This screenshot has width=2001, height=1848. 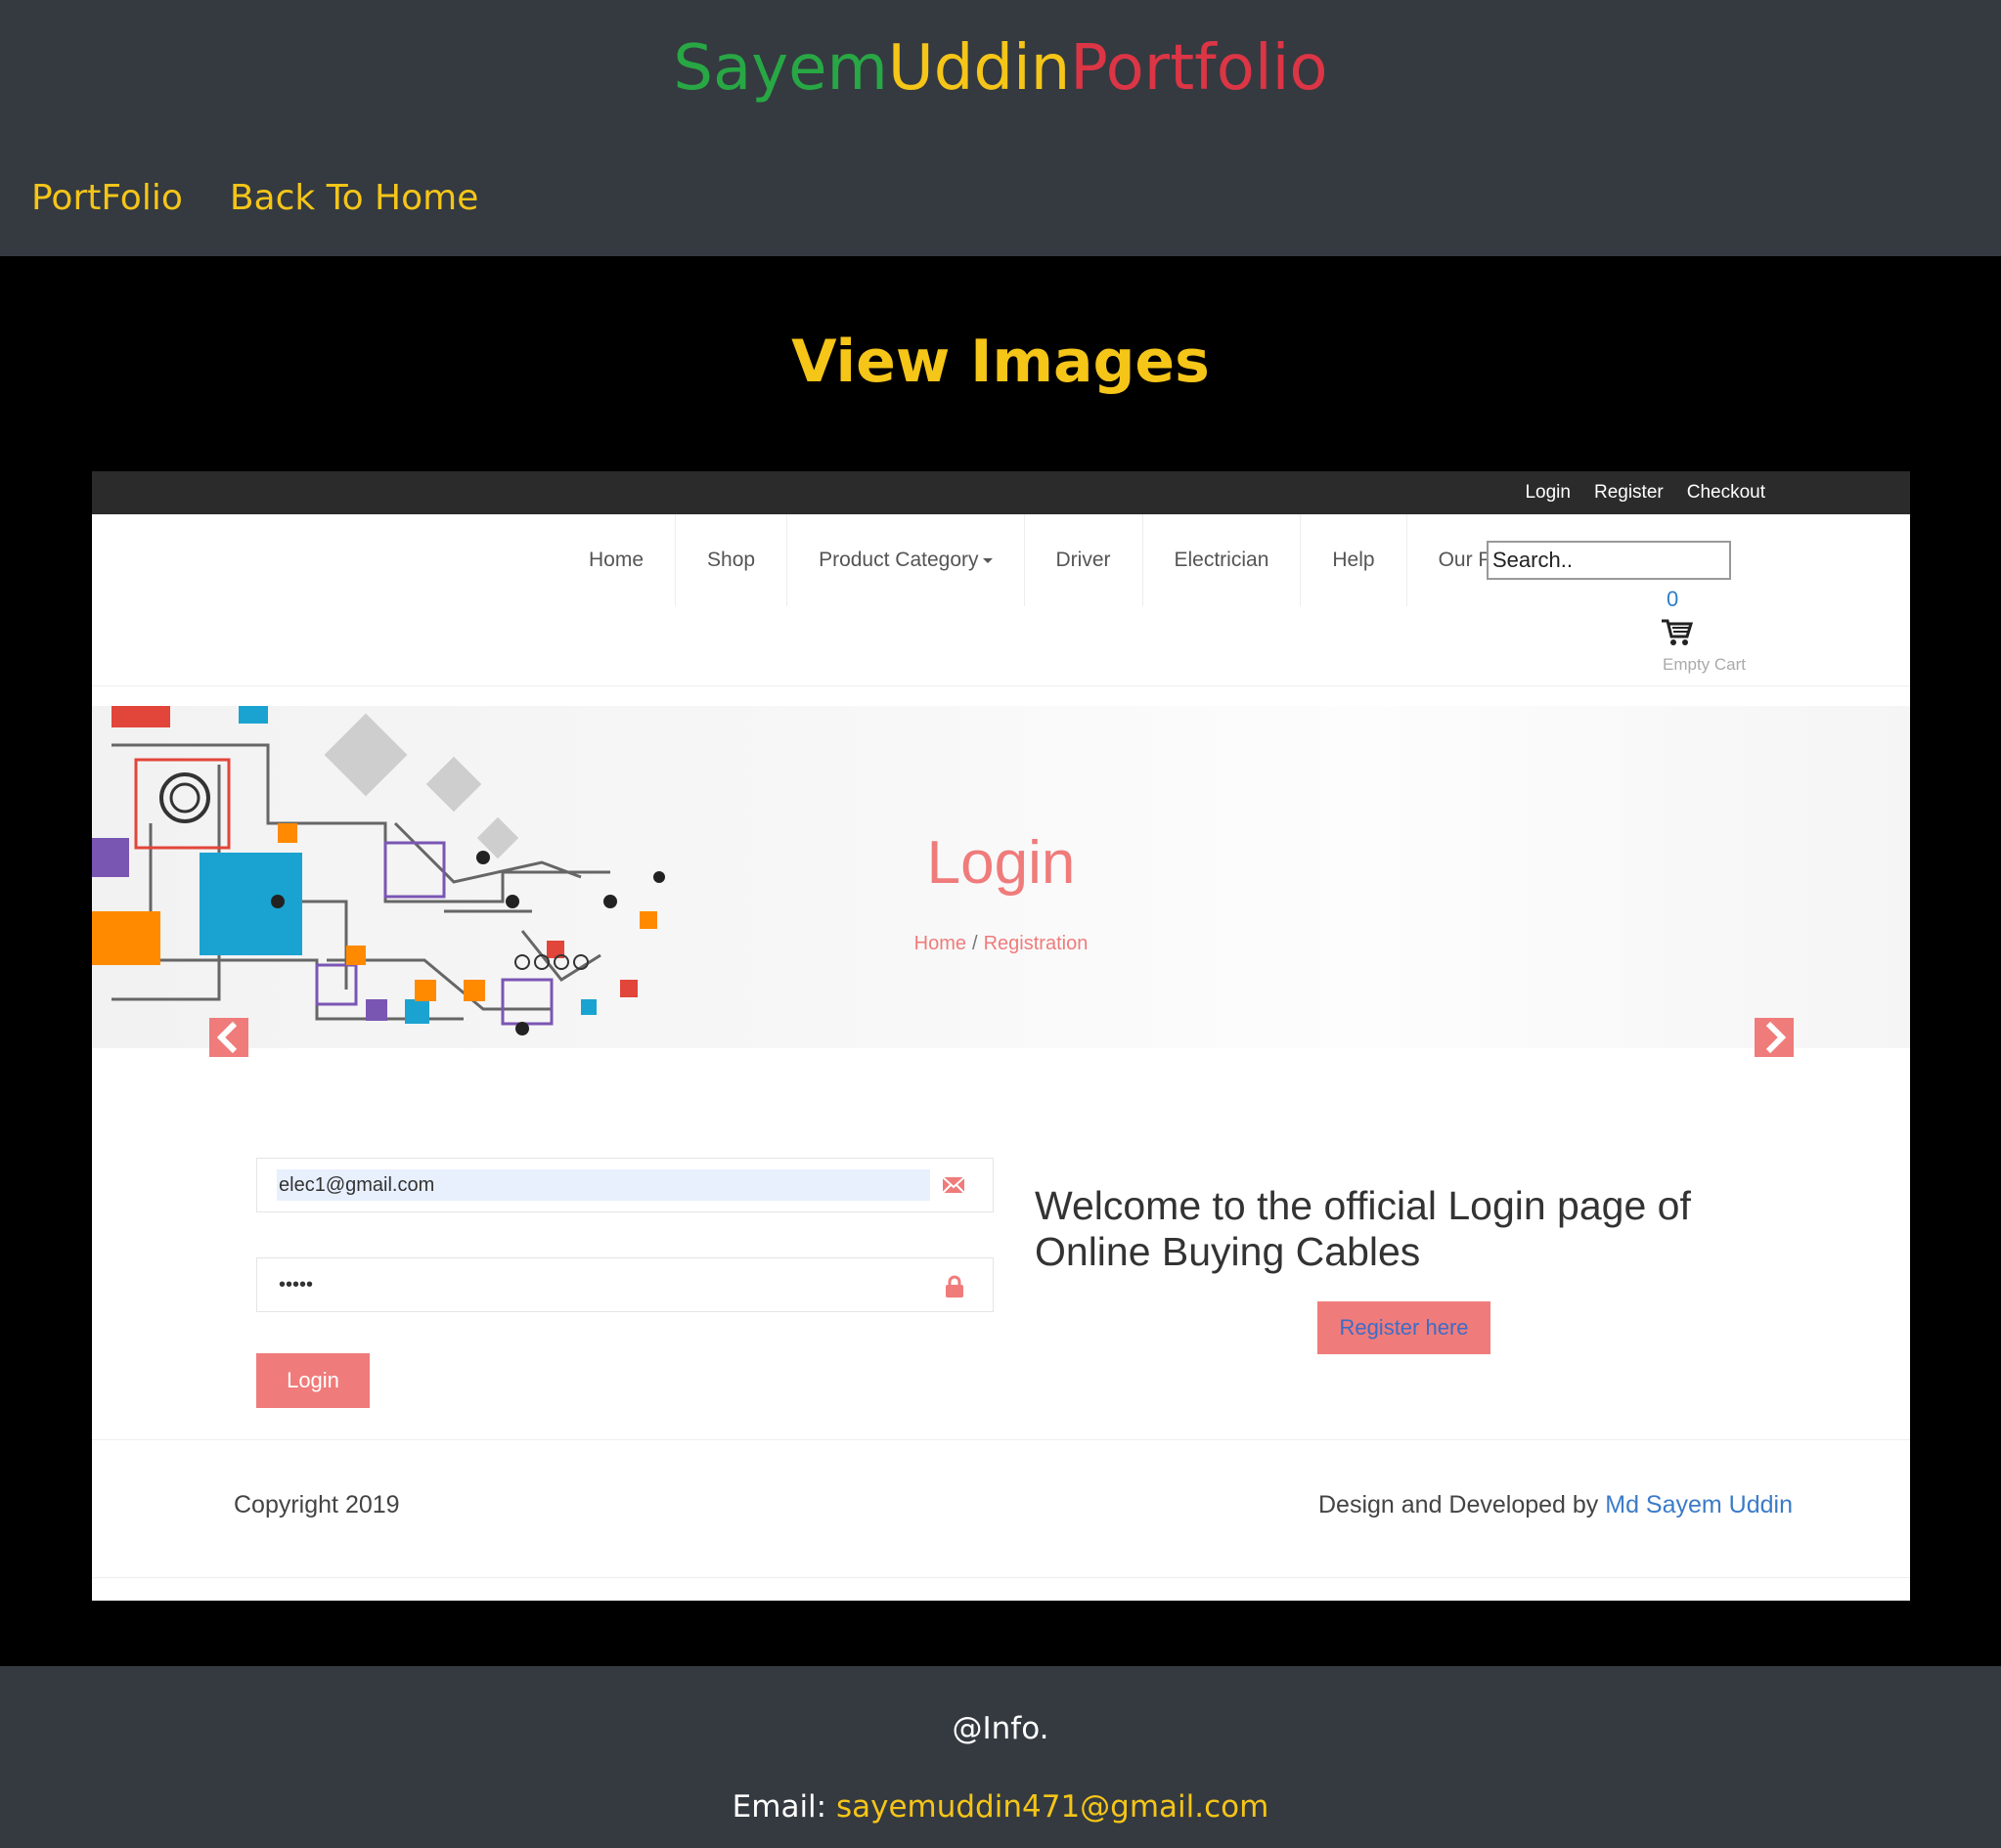 I want to click on lock-icon, so click(x=954, y=1289).